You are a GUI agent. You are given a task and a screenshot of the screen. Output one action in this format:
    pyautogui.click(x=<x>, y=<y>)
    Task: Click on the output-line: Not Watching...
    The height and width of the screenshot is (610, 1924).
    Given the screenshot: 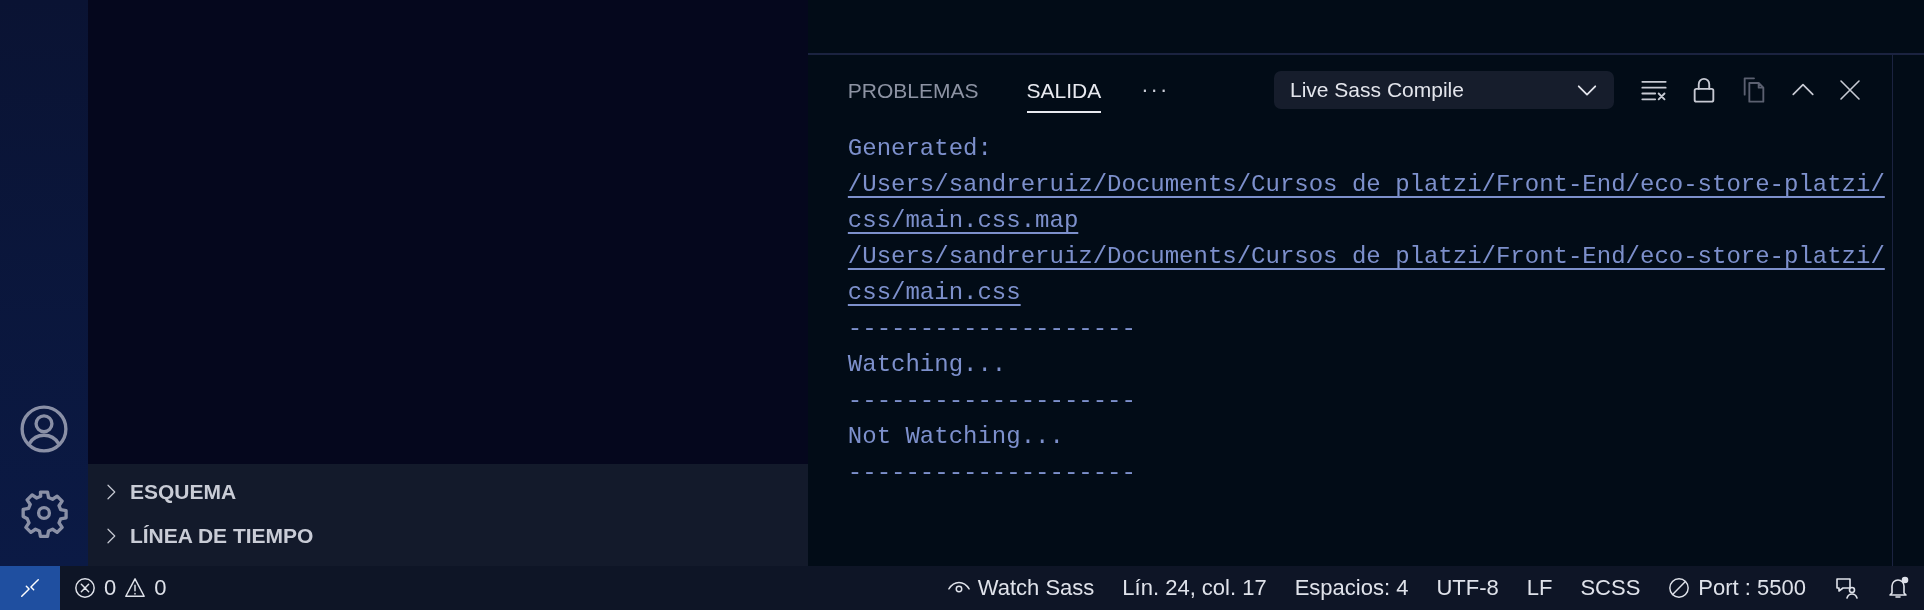 What is the action you would take?
    pyautogui.click(x=956, y=437)
    